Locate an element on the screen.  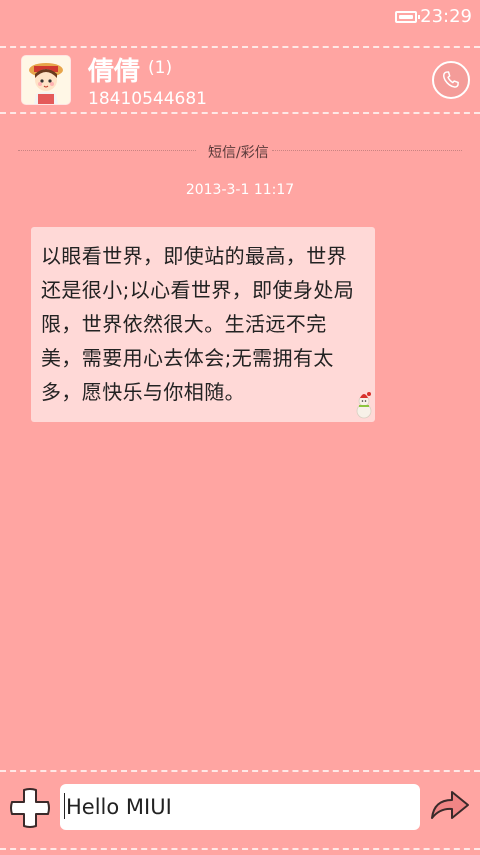
contact-phone-number: 18410544681 is located at coordinates (147, 99).